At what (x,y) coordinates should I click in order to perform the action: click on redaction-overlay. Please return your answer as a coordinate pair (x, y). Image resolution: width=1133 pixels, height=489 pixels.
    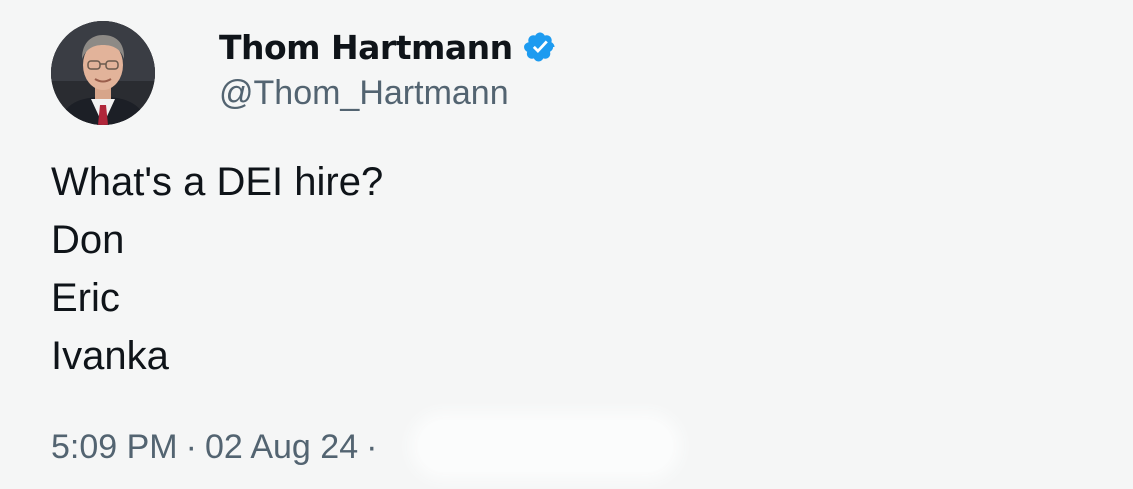
    Looking at the image, I should click on (545, 446).